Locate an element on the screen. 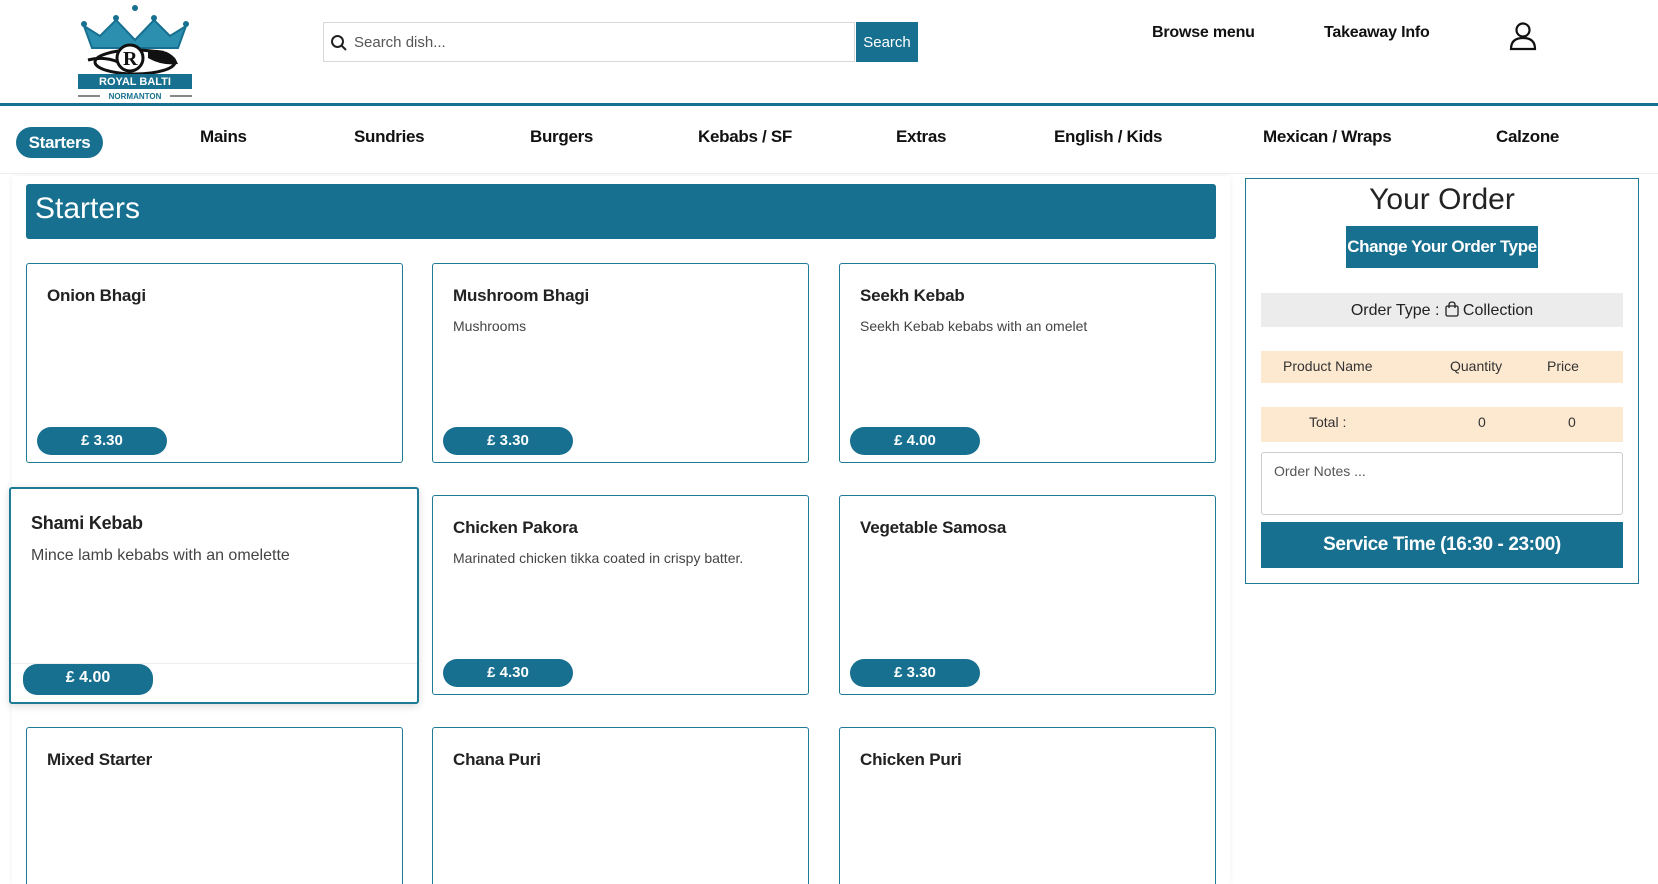 Image resolution: width=1658 pixels, height=884 pixels. dish-name: Vegetable Samosa is located at coordinates (933, 527).